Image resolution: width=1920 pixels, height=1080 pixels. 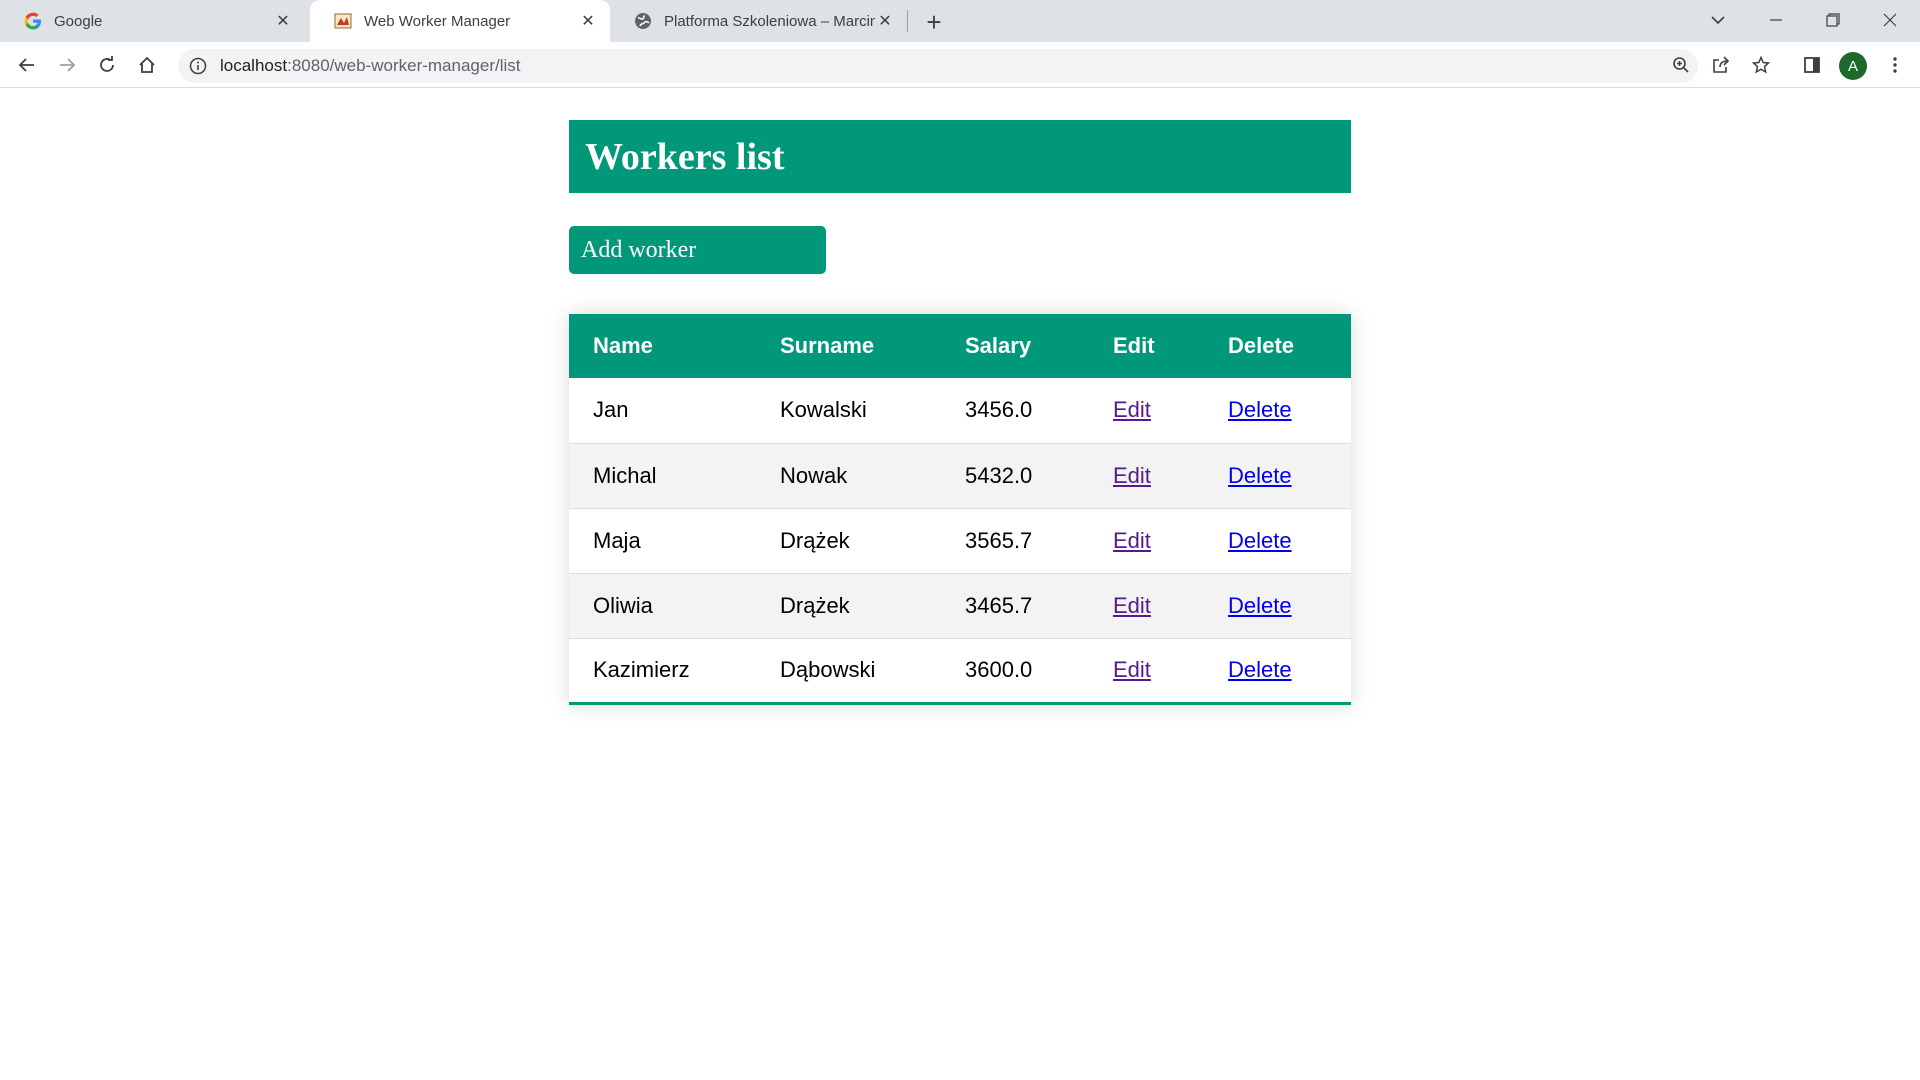 What do you see at coordinates (198, 66) in the screenshot?
I see `site-info-icon` at bounding box center [198, 66].